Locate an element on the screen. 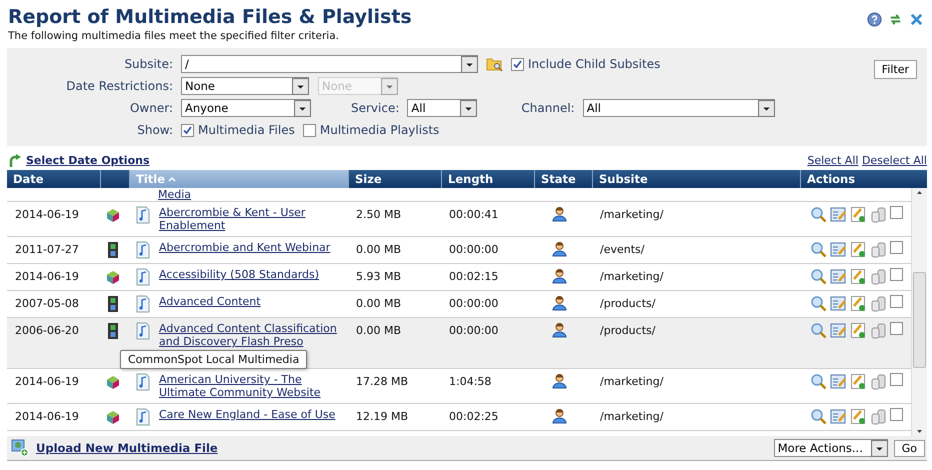  close-icon is located at coordinates (916, 19).